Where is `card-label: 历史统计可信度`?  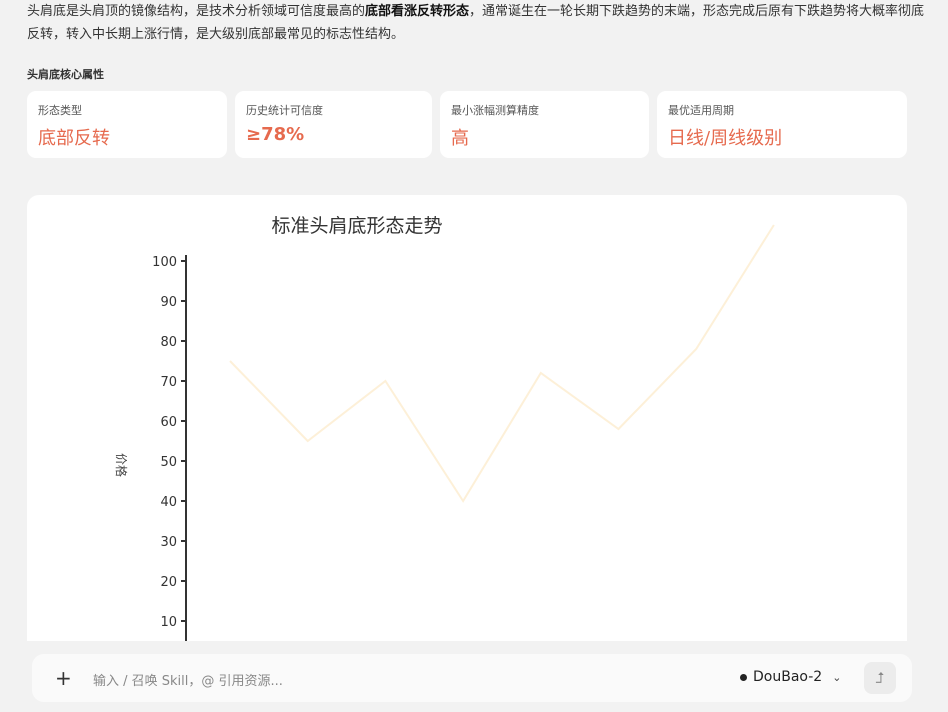 card-label: 历史统计可信度 is located at coordinates (284, 110).